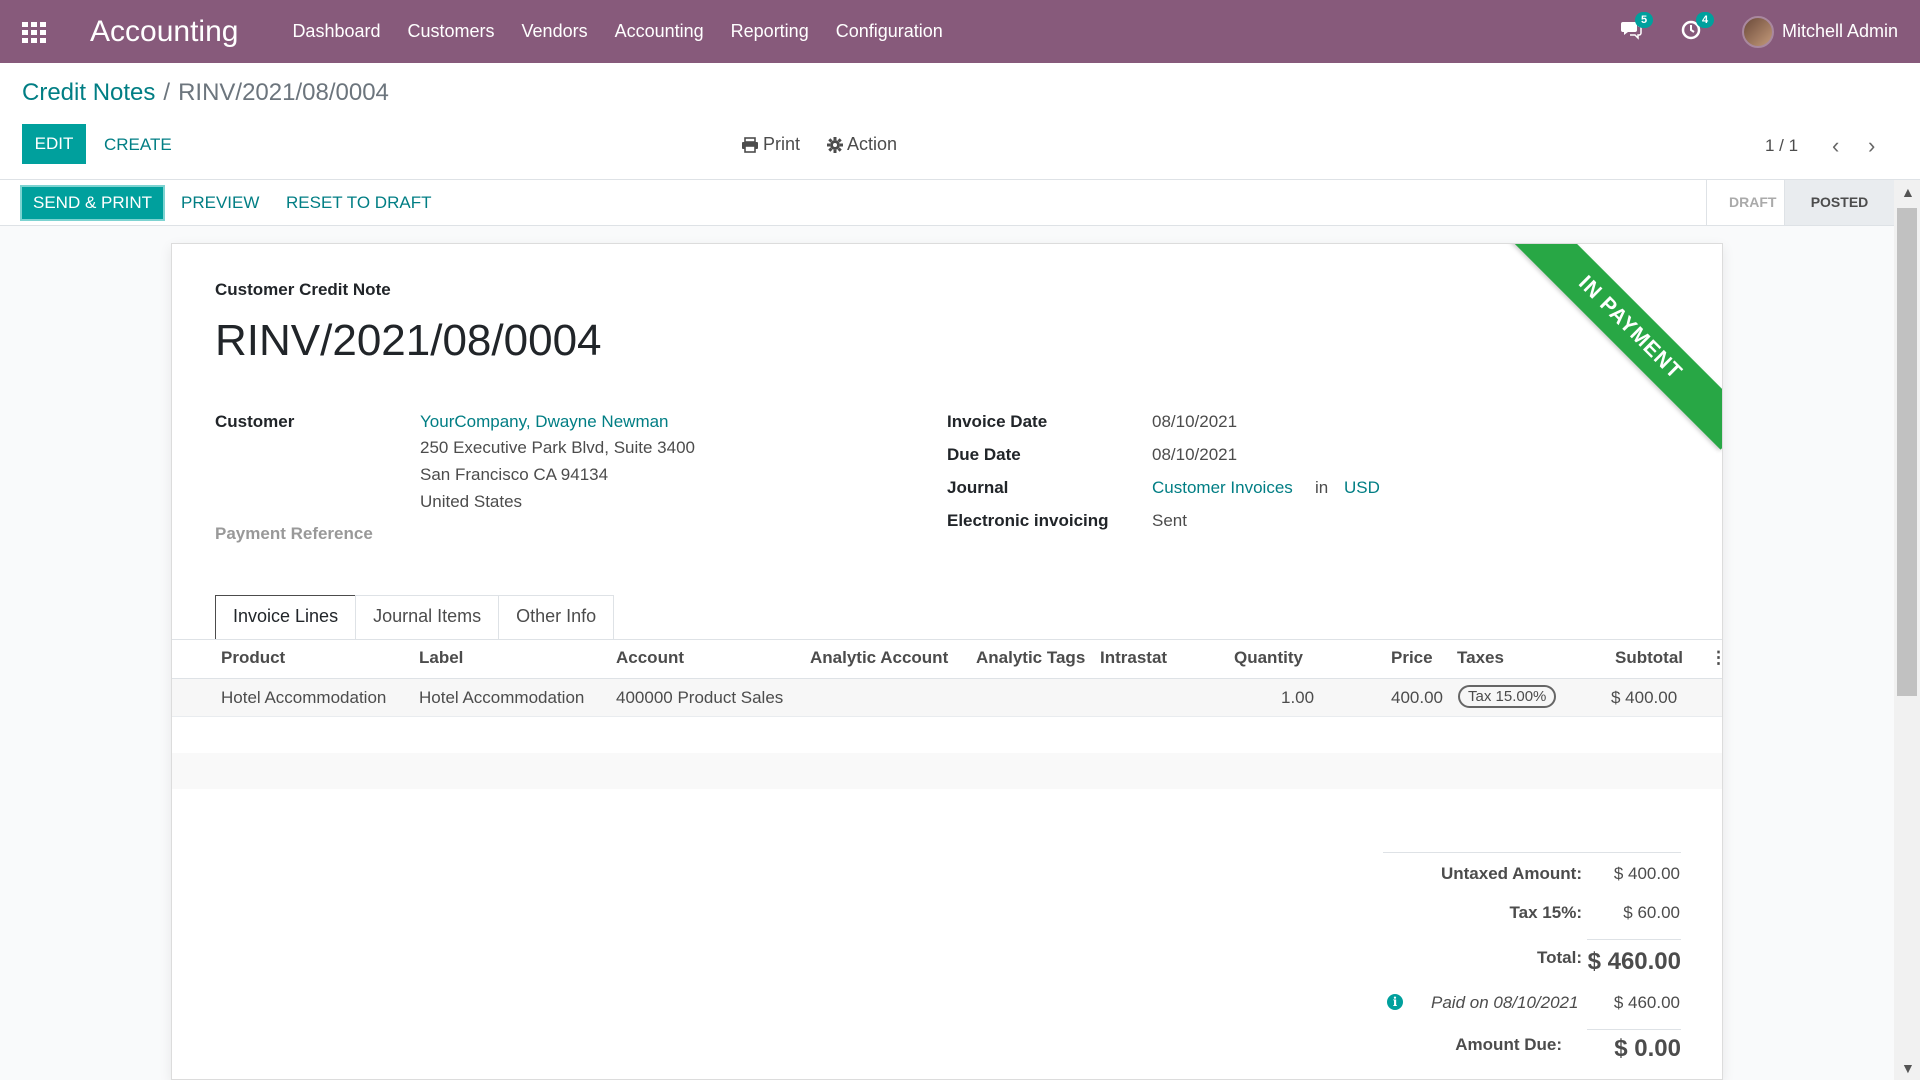 Image resolution: width=1920 pixels, height=1080 pixels. I want to click on messages-count-badge: 5, so click(1644, 19).